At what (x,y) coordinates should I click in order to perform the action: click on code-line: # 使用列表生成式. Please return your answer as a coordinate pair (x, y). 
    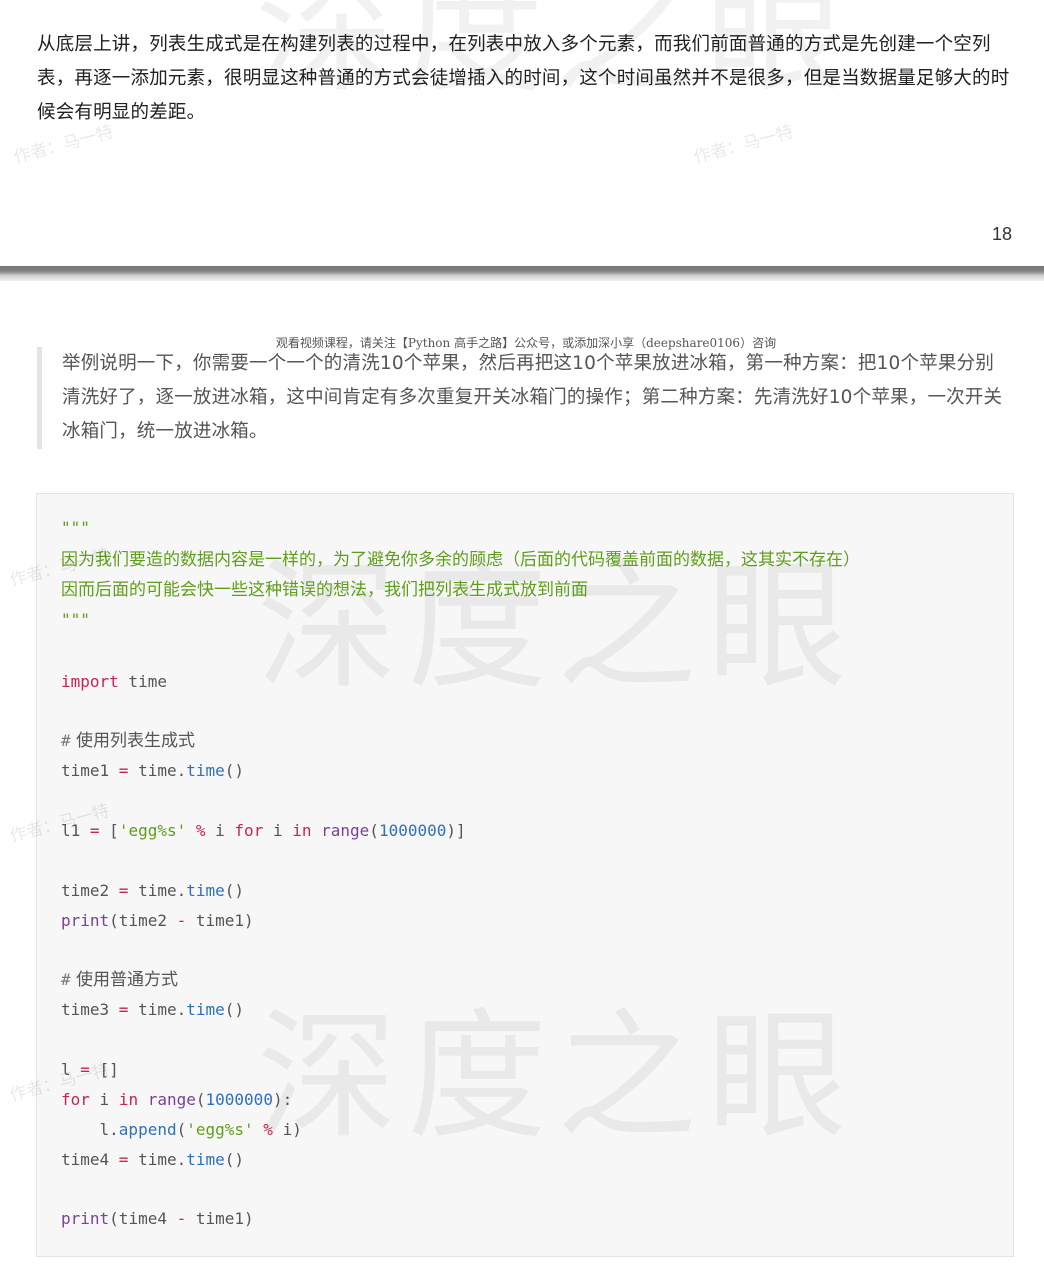
    Looking at the image, I should click on (128, 741).